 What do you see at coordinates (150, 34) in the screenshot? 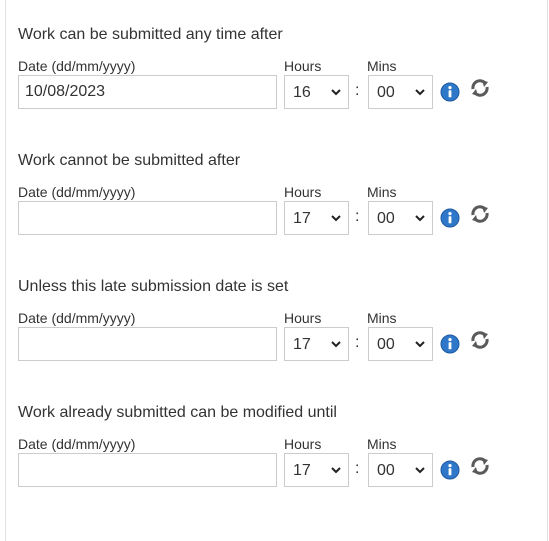
I see `section-title: Work can be submitted any time after` at bounding box center [150, 34].